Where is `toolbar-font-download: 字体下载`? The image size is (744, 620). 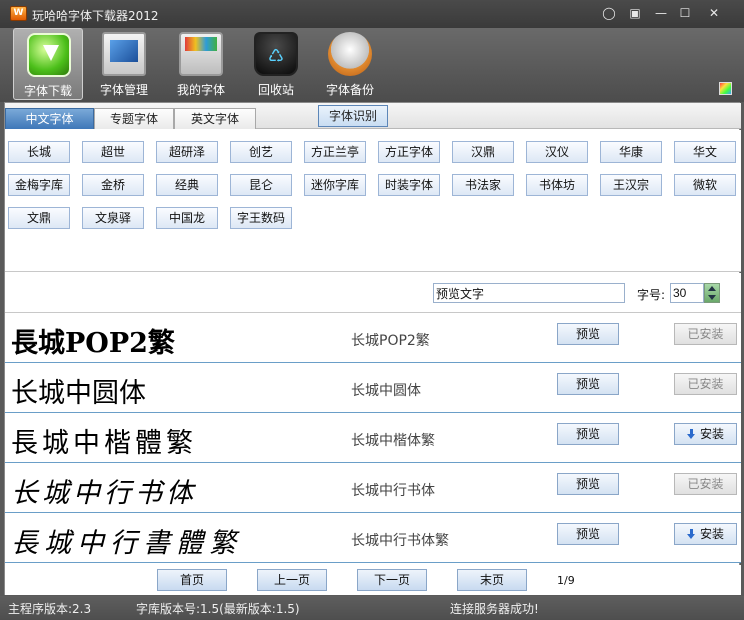 toolbar-font-download: 字体下载 is located at coordinates (48, 64).